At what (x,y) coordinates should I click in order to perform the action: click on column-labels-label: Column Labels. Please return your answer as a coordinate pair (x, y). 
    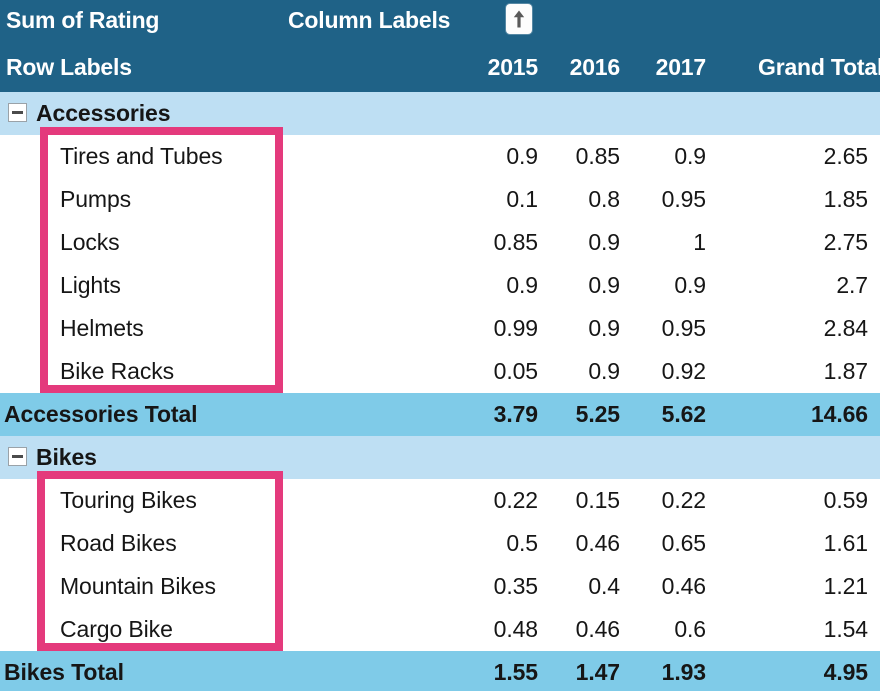
    Looking at the image, I should click on (369, 20).